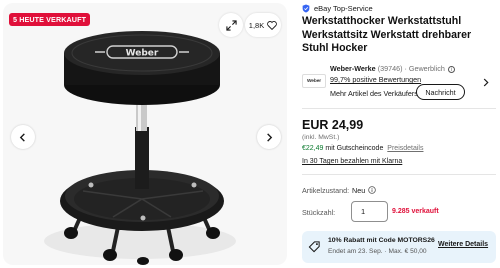 The width and height of the screenshot is (500, 268). What do you see at coordinates (256, 25) in the screenshot?
I see `watch-count: 1,8K` at bounding box center [256, 25].